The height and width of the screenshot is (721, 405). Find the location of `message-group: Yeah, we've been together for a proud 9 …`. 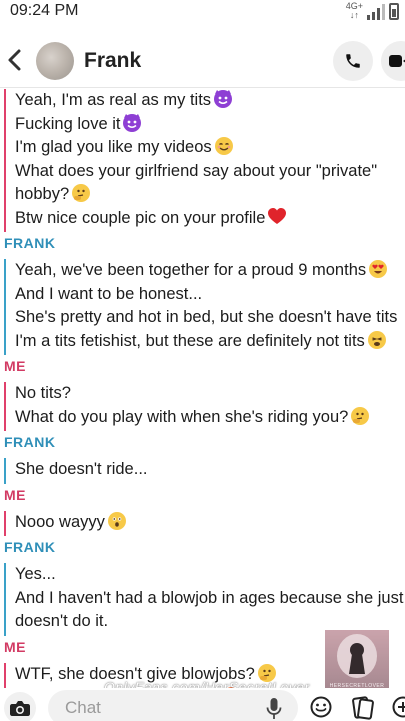

message-group: Yeah, we've been together for a proud 9 … is located at coordinates (204, 307).